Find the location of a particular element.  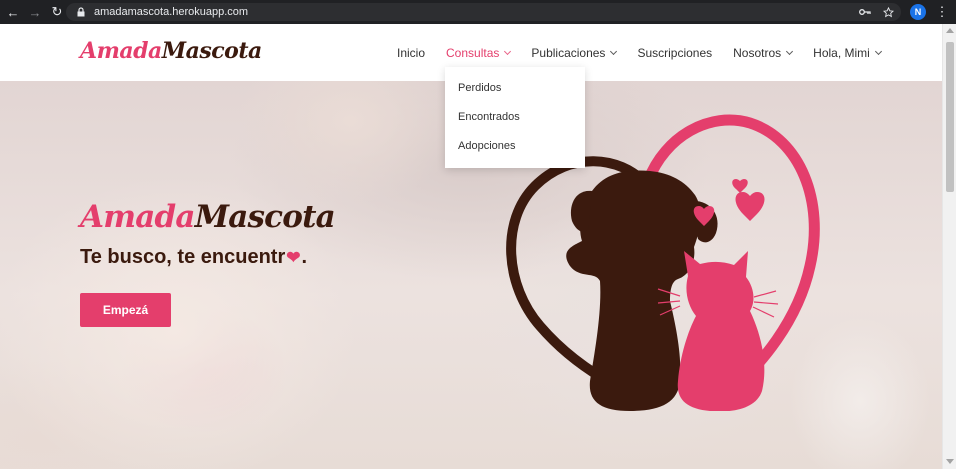

lock-icon is located at coordinates (81, 12).